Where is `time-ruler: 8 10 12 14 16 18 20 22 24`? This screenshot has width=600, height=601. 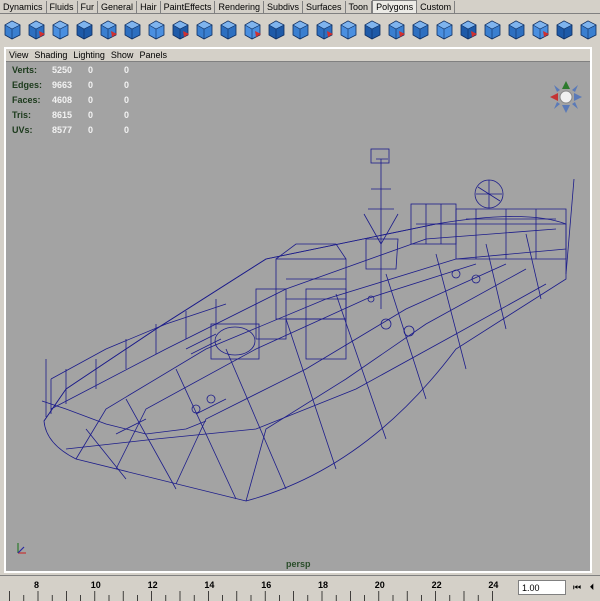
time-ruler: 8 10 12 14 16 18 20 22 24 is located at coordinates (256, 588).